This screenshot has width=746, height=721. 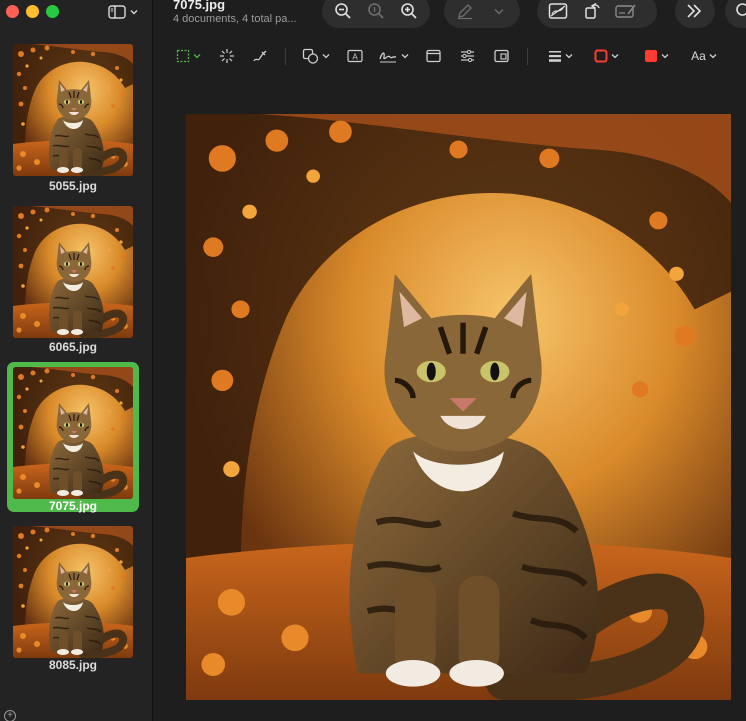 I want to click on zoom-actual-icon, so click(x=376, y=11).